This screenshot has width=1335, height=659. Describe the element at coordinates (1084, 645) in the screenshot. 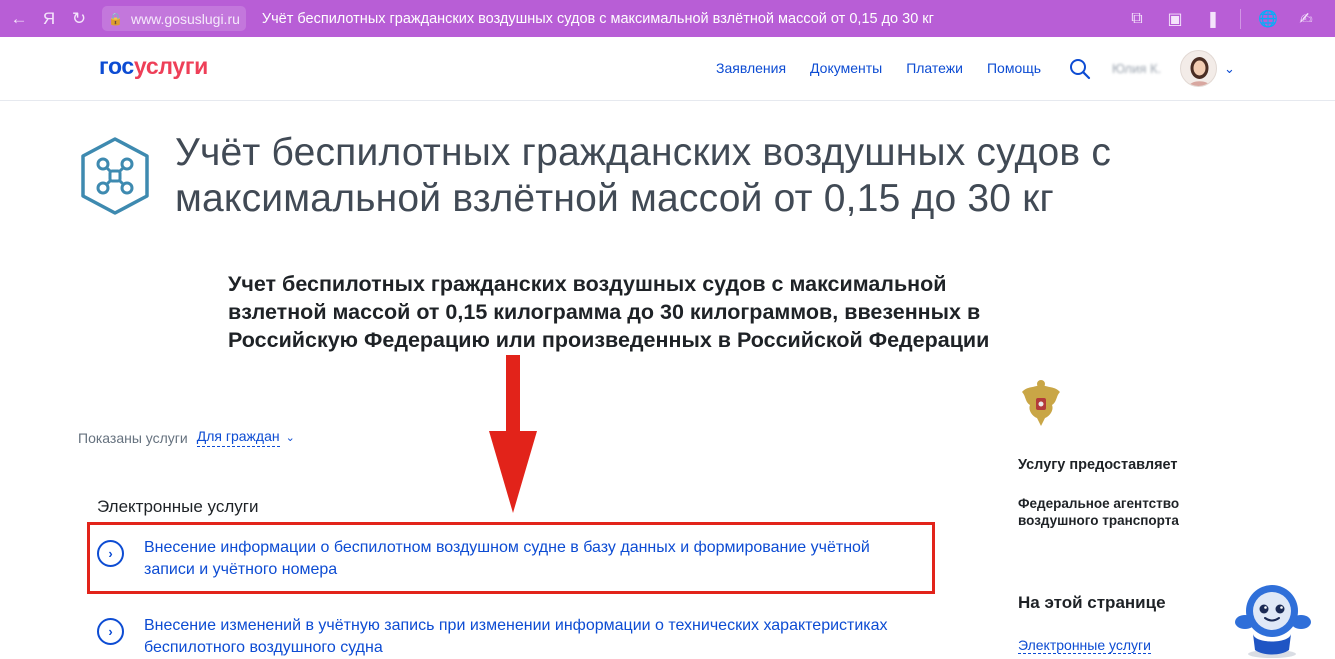

I see `on-page-link: Электронные услуги` at that location.